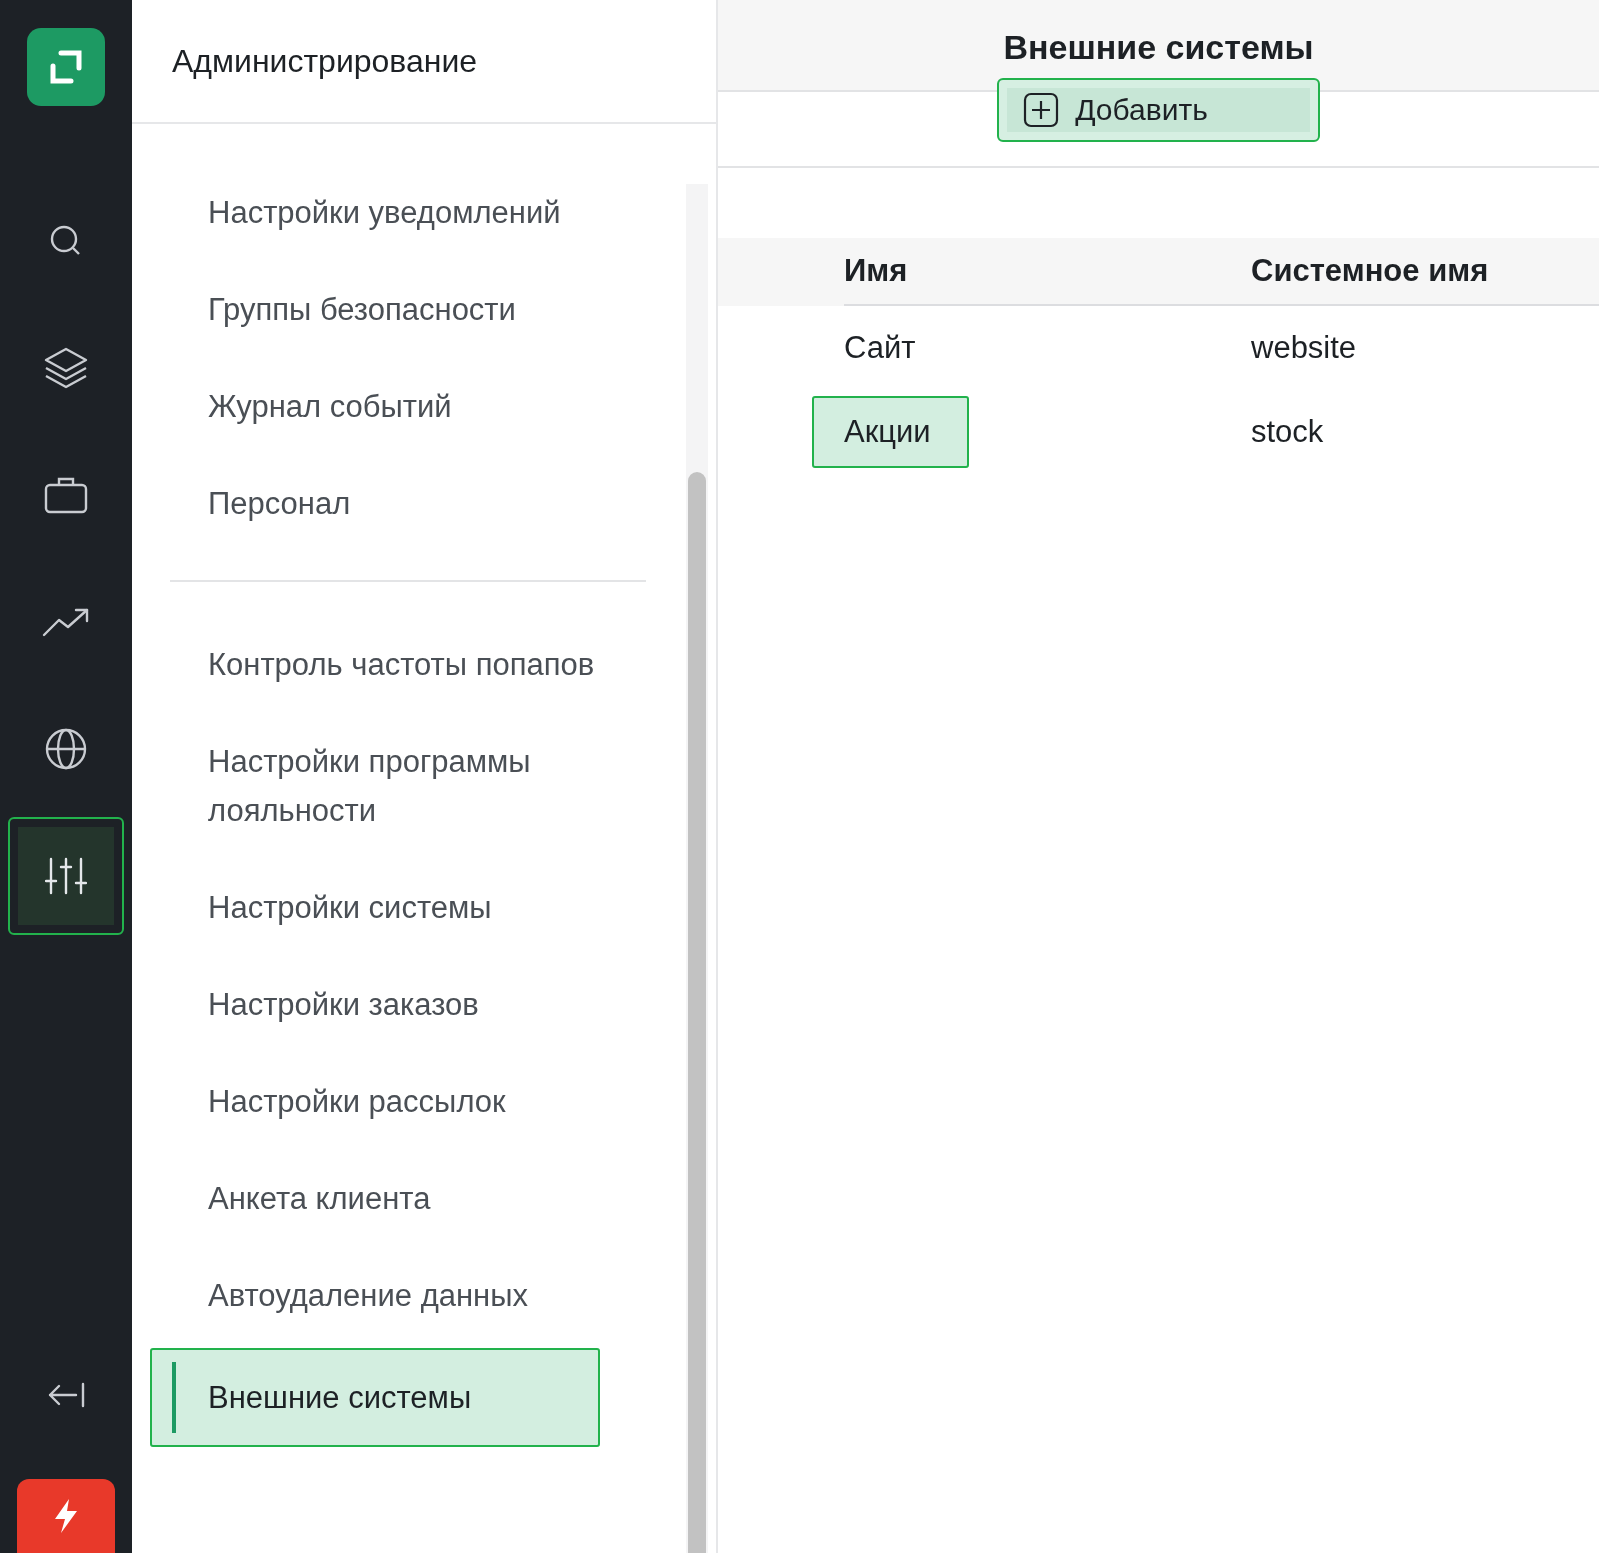 The image size is (1599, 1553). Describe the element at coordinates (1158, 47) in the screenshot. I see `page-title: Внешние системы` at that location.